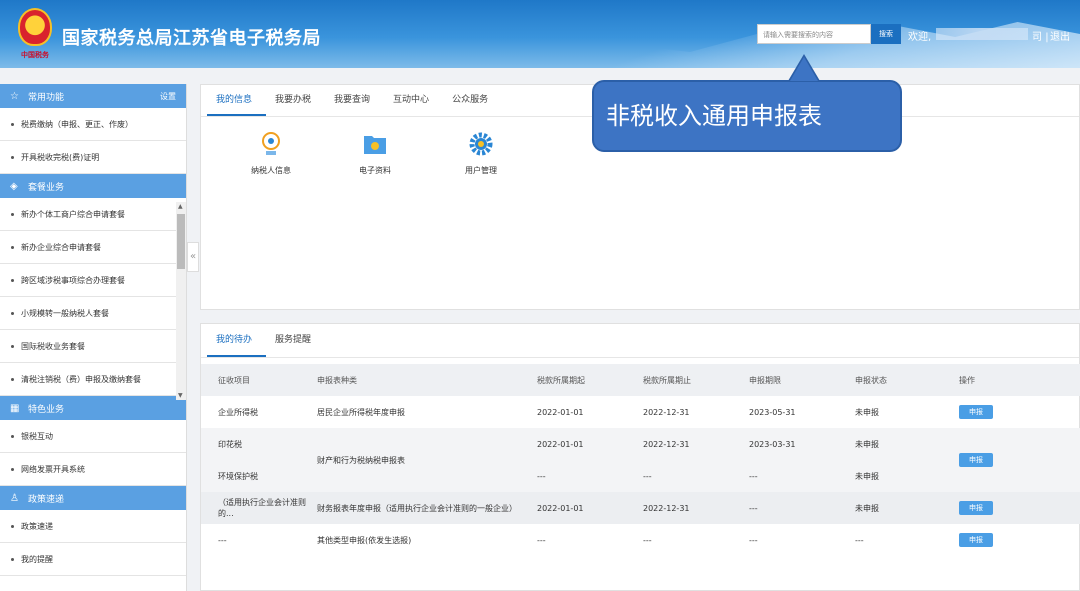 This screenshot has width=1080, height=591. I want to click on quick-link-e-documents: 电子资料, so click(375, 153).